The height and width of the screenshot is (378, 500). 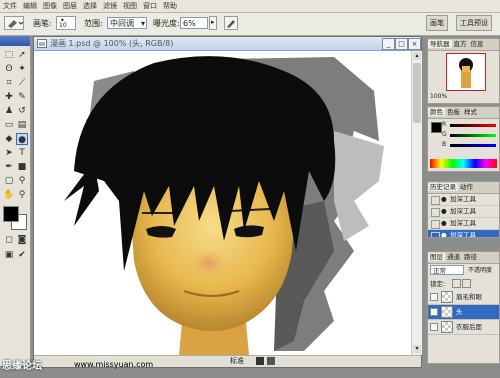 I want to click on menu-file: 文件, so click(x=10, y=6).